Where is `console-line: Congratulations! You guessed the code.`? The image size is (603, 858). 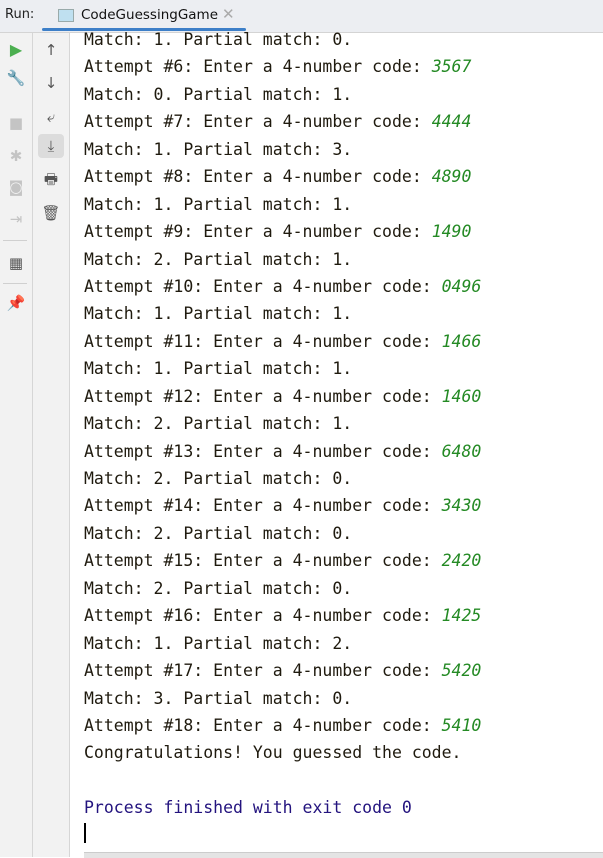
console-line: Congratulations! You guessed the code. is located at coordinates (282, 752).